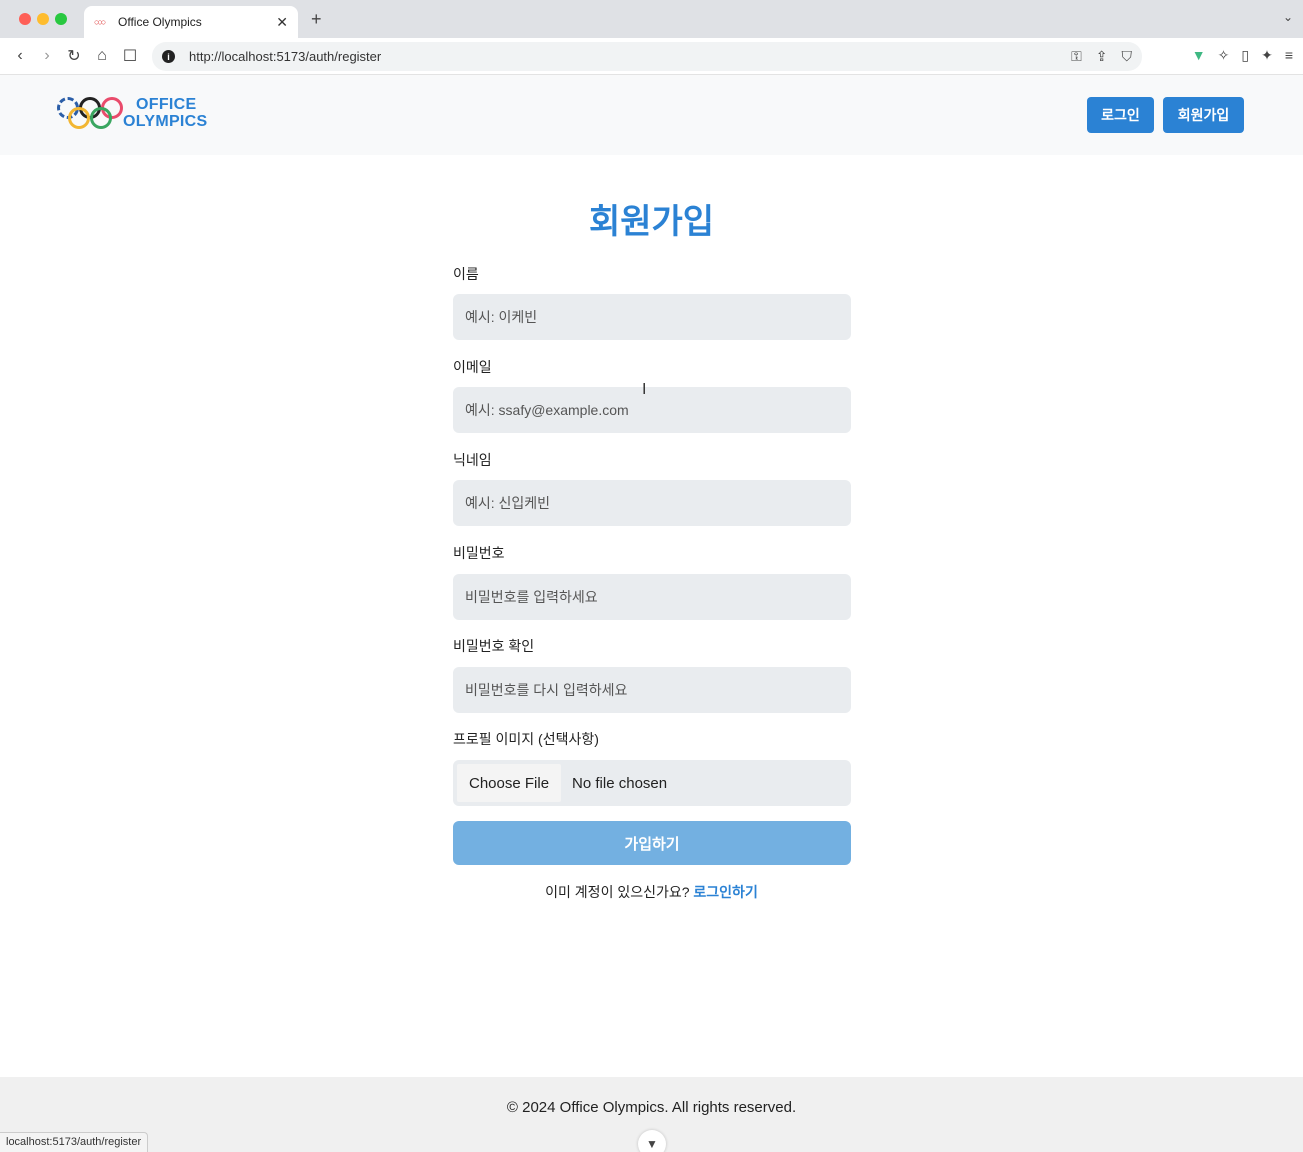 The image size is (1303, 1152). What do you see at coordinates (1102, 56) in the screenshot?
I see `share-icon: ⇪` at bounding box center [1102, 56].